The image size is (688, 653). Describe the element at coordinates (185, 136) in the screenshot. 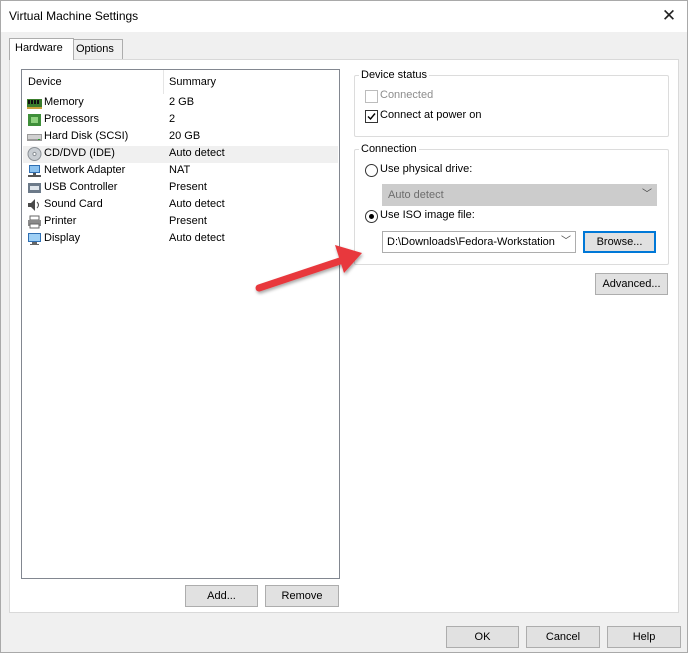

I see `device-summary: 20 GB` at that location.